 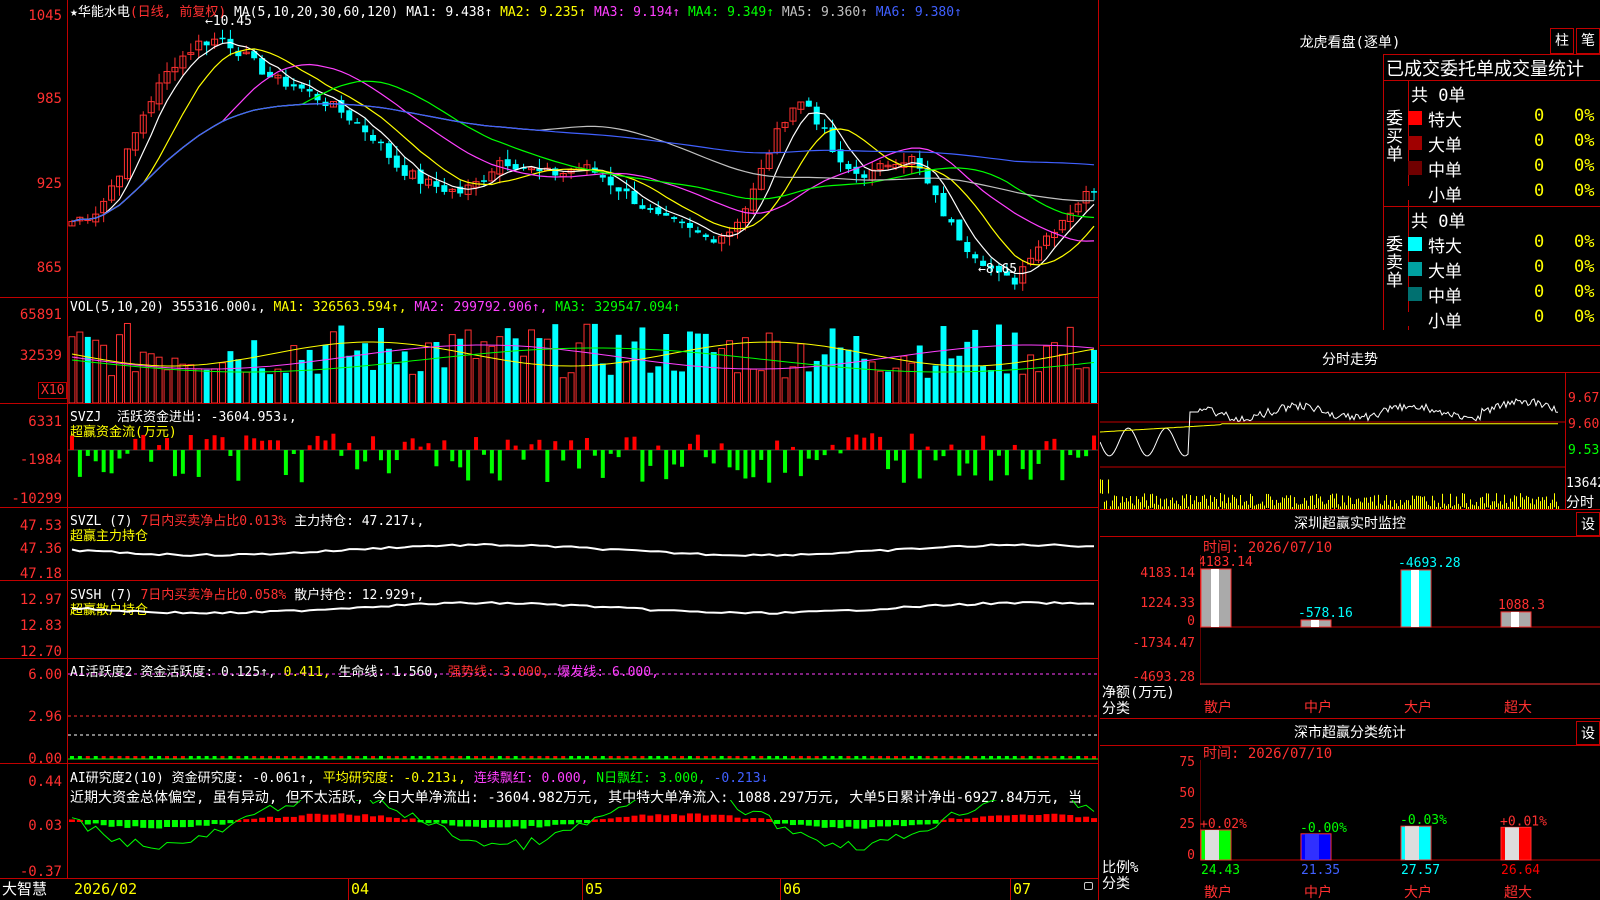 What do you see at coordinates (1383, 192) in the screenshot?
I see `longhu-left` at bounding box center [1383, 192].